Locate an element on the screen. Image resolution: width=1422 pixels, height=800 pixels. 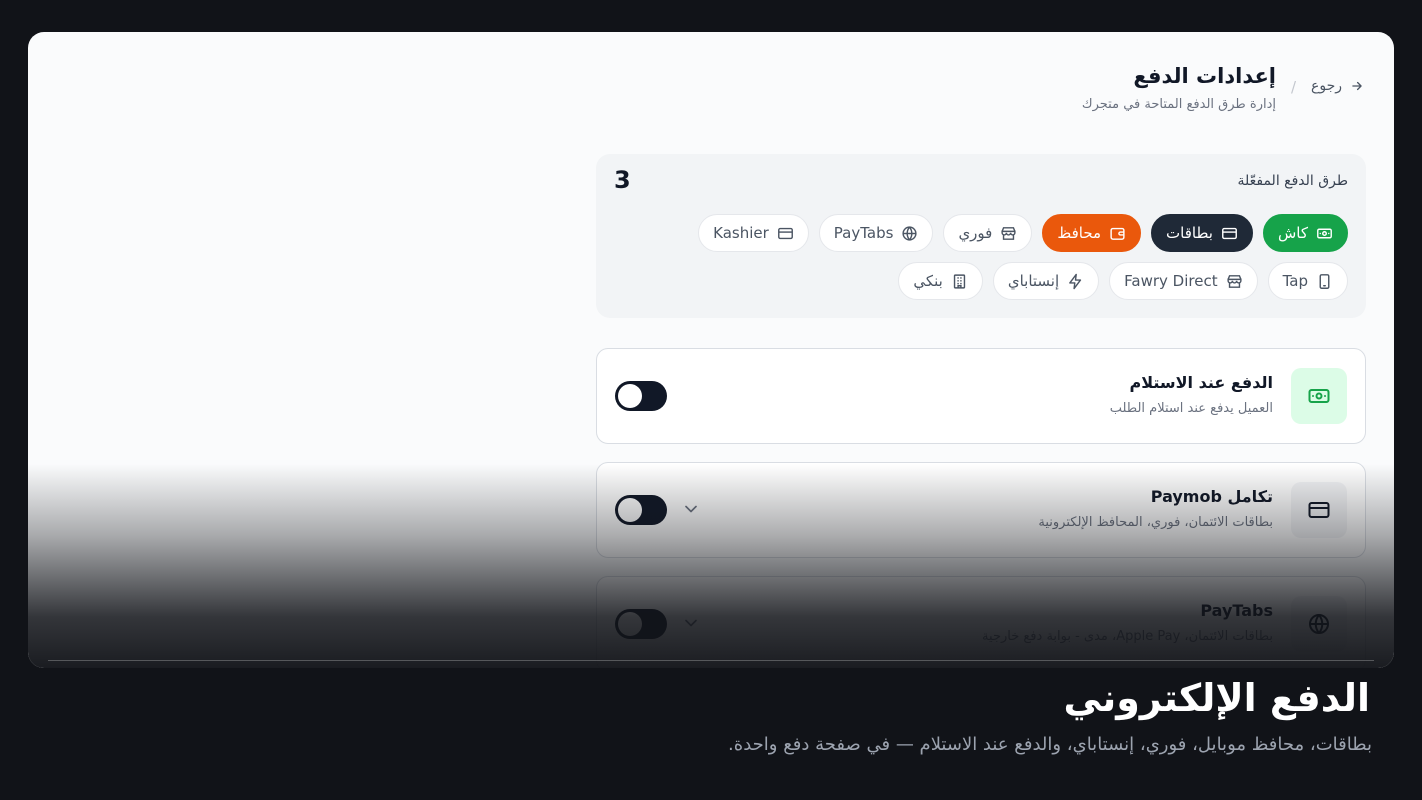
enabled-methods-count: 3 is located at coordinates (622, 180).